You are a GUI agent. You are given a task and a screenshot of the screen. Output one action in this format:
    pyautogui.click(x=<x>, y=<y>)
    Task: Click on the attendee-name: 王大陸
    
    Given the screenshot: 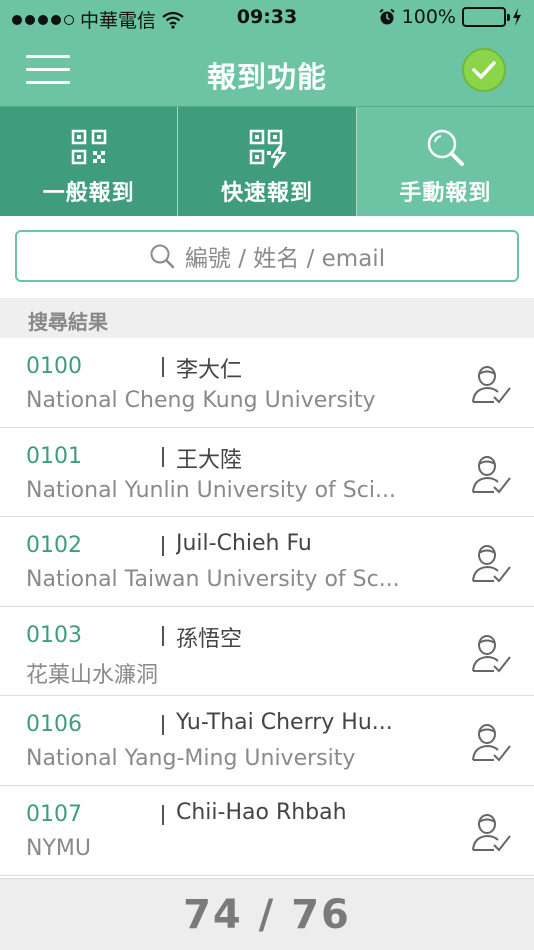 What is the action you would take?
    pyautogui.click(x=209, y=460)
    